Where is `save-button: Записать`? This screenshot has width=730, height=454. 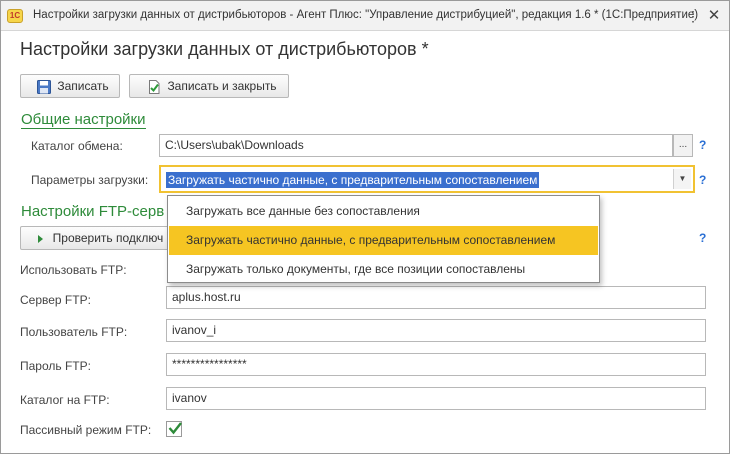
save-button: Записать is located at coordinates (70, 86).